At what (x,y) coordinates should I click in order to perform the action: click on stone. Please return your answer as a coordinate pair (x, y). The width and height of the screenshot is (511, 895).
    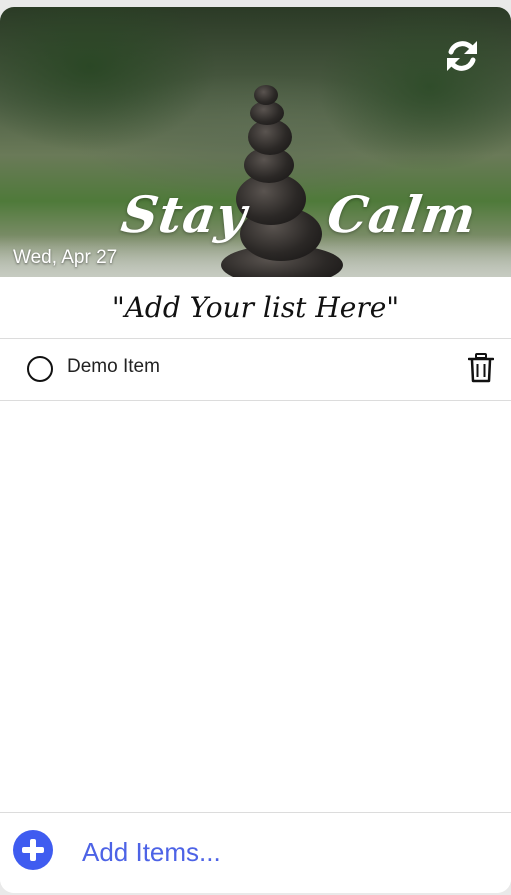
    Looking at the image, I should click on (266, 95).